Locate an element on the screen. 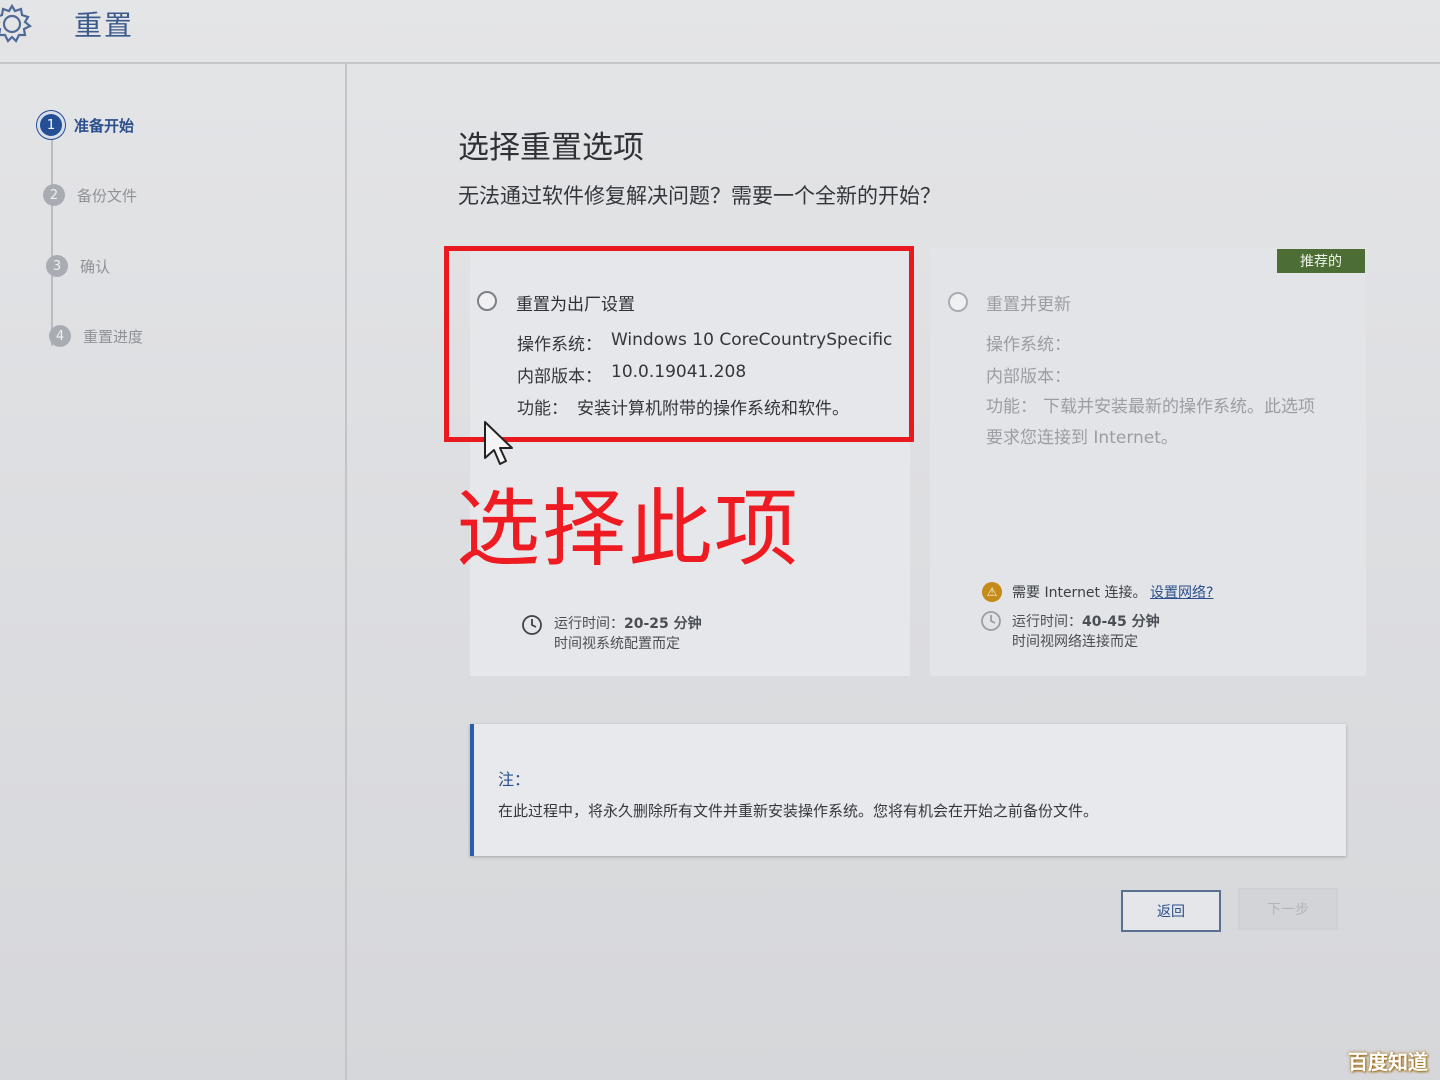  update-time-value: 40-45 分钟 is located at coordinates (1121, 622).